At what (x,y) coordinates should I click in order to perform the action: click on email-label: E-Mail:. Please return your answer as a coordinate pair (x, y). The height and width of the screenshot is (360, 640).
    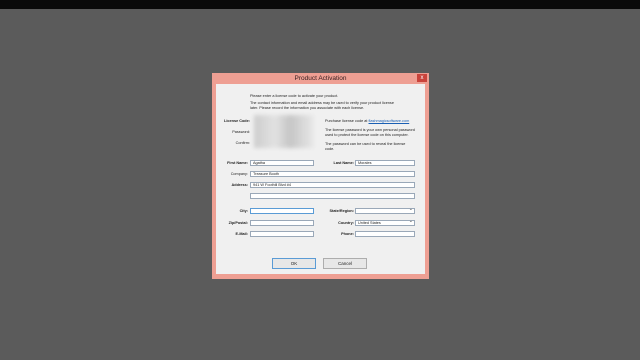
    Looking at the image, I should click on (241, 234).